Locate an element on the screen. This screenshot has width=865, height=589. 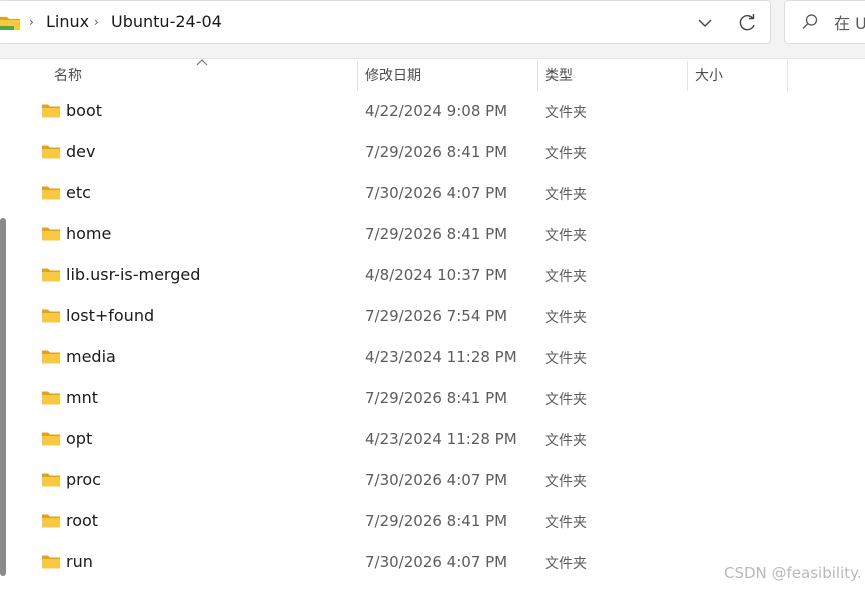
file-row: mnt 7/29/2026 8:41 PM 文件夹 is located at coordinates (439, 398).